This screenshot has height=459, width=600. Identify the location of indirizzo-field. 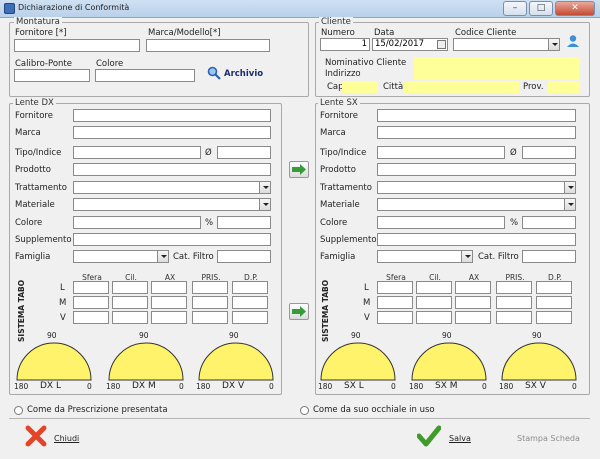
(496, 74).